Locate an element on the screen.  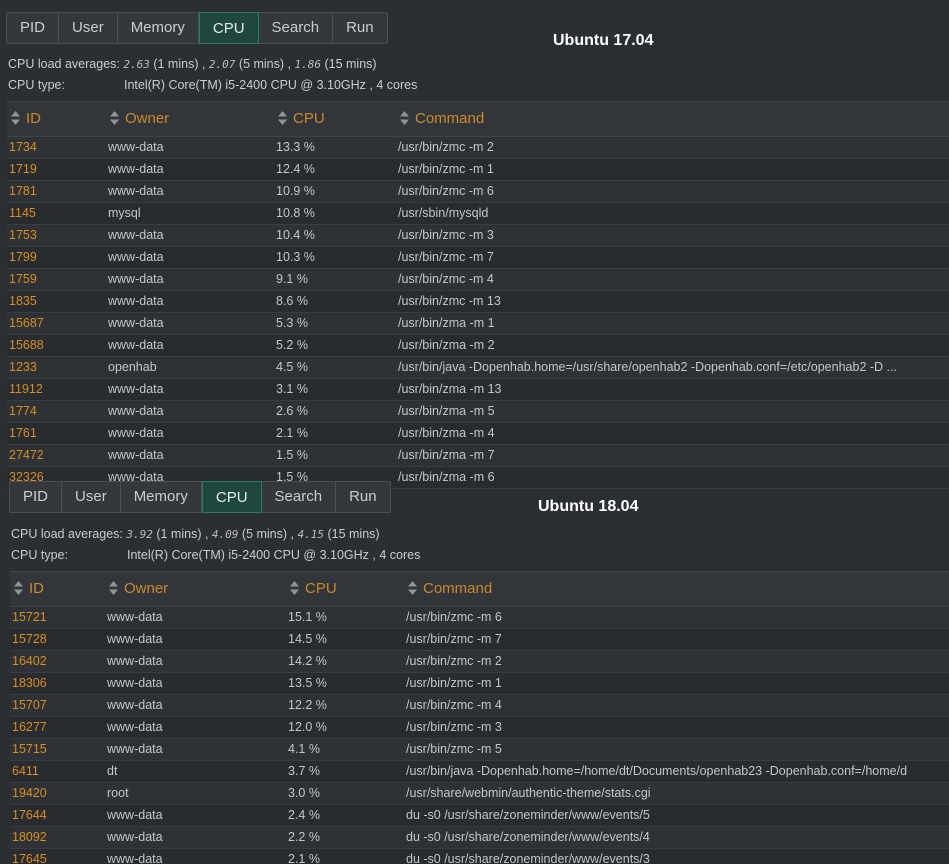
load-15min: 4.15 is located at coordinates (310, 534).